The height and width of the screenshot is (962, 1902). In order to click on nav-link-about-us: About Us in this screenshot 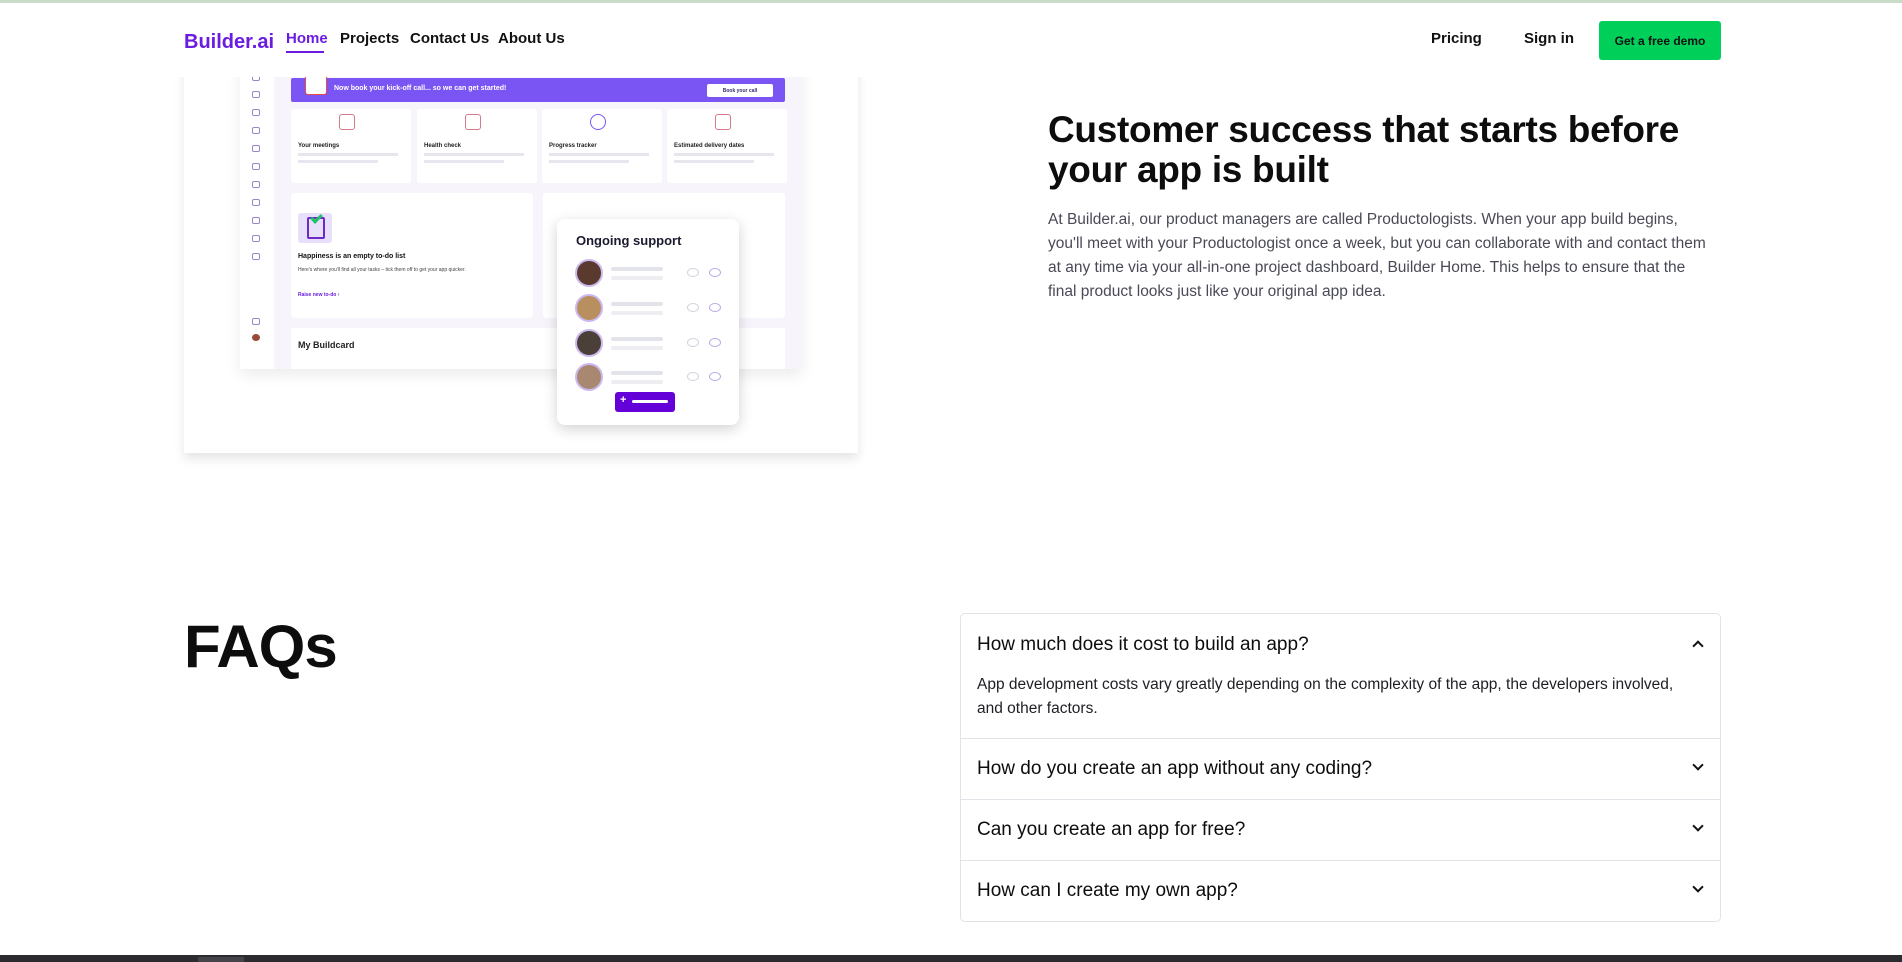, I will do `click(531, 38)`.